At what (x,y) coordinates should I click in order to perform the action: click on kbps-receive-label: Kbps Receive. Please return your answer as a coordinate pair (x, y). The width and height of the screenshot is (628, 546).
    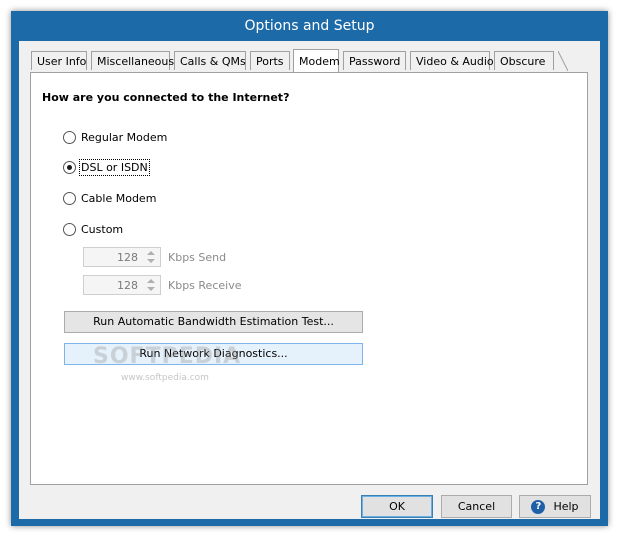
    Looking at the image, I should click on (205, 285).